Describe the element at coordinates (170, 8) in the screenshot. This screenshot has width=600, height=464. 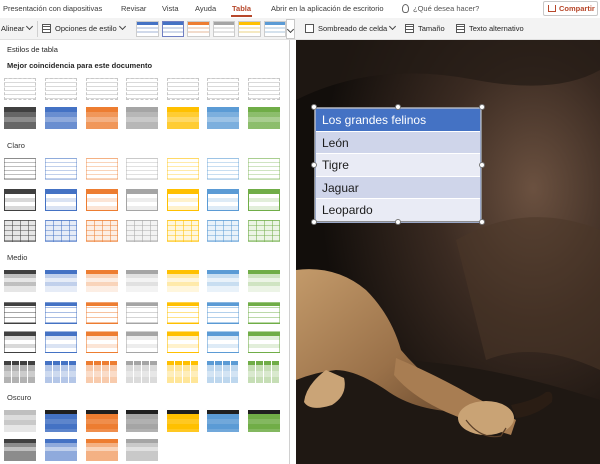
I see `tab-view: Vista` at that location.